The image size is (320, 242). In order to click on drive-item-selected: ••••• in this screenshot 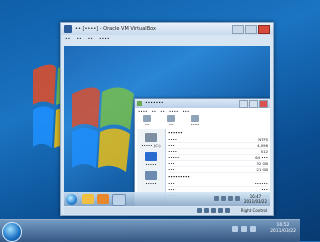, I will do `click(151, 159)`.